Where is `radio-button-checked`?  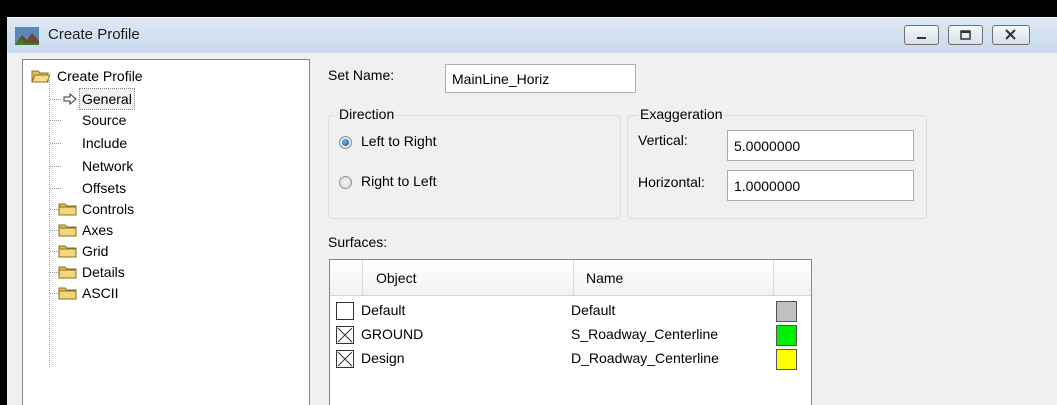 radio-button-checked is located at coordinates (345, 142).